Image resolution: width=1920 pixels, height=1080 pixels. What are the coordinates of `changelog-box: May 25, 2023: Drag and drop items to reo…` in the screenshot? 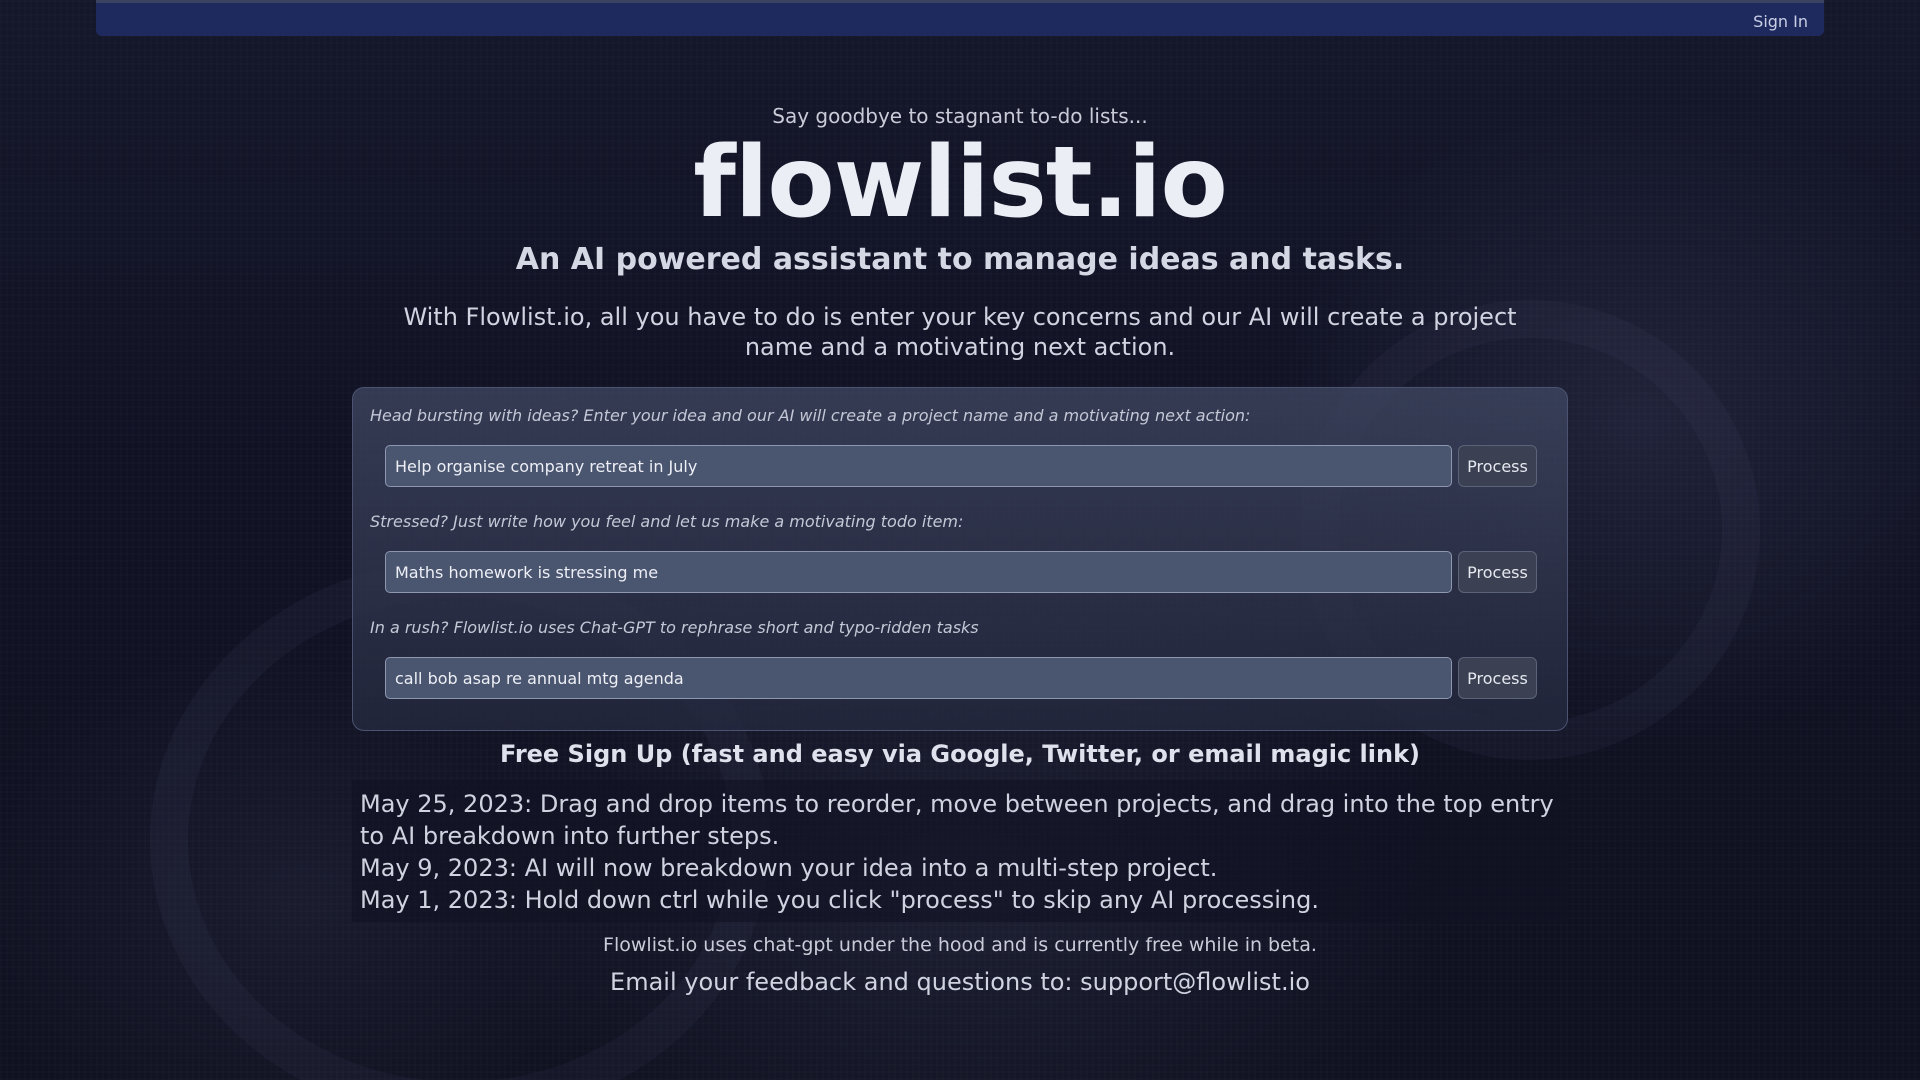 It's located at (960, 851).